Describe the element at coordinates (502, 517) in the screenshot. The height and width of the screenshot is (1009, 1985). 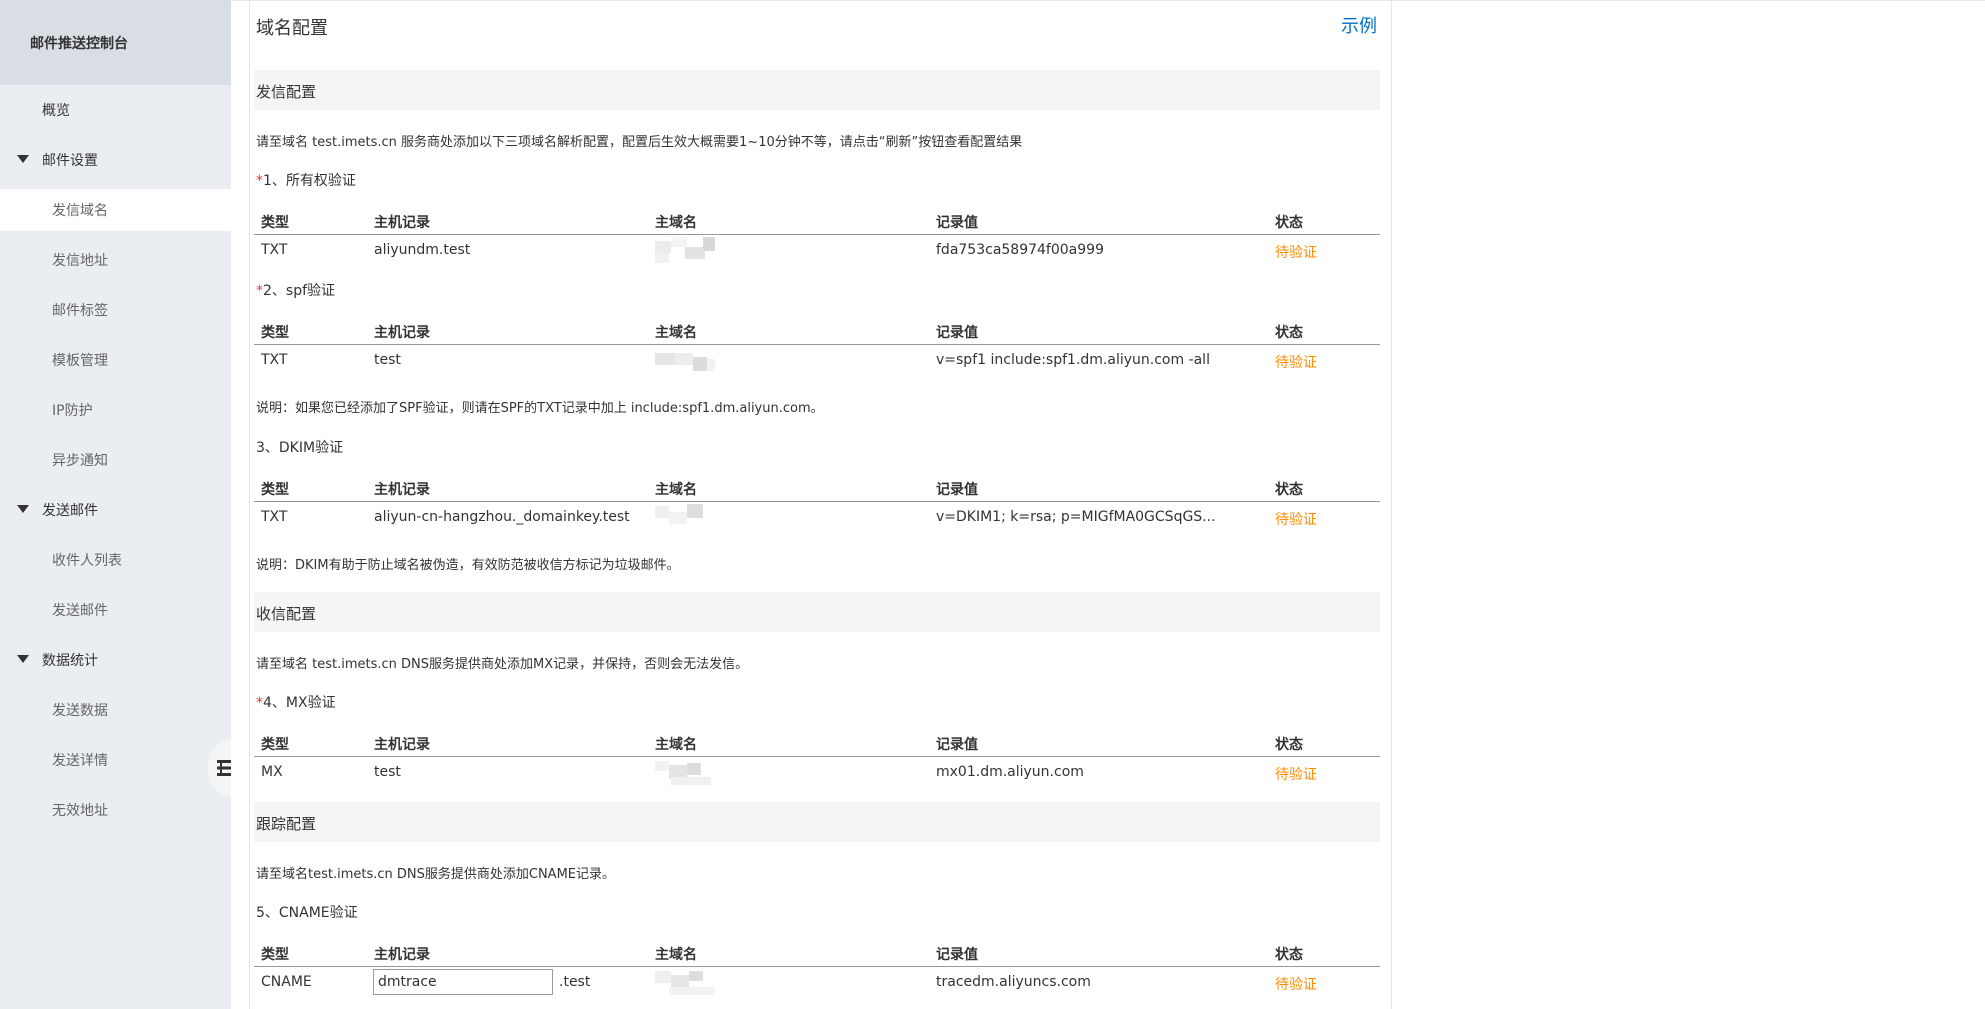
I see `record-host: aliyun-cn-hangzhou._domainkey.test` at that location.